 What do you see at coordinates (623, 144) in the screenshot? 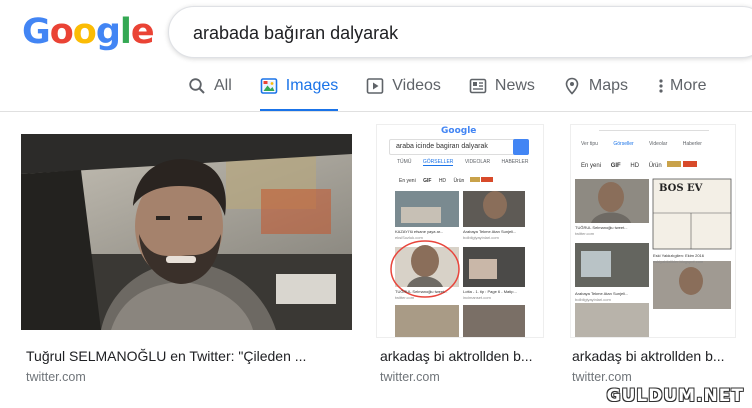
I see `thumb3-tab-1: Görseller` at bounding box center [623, 144].